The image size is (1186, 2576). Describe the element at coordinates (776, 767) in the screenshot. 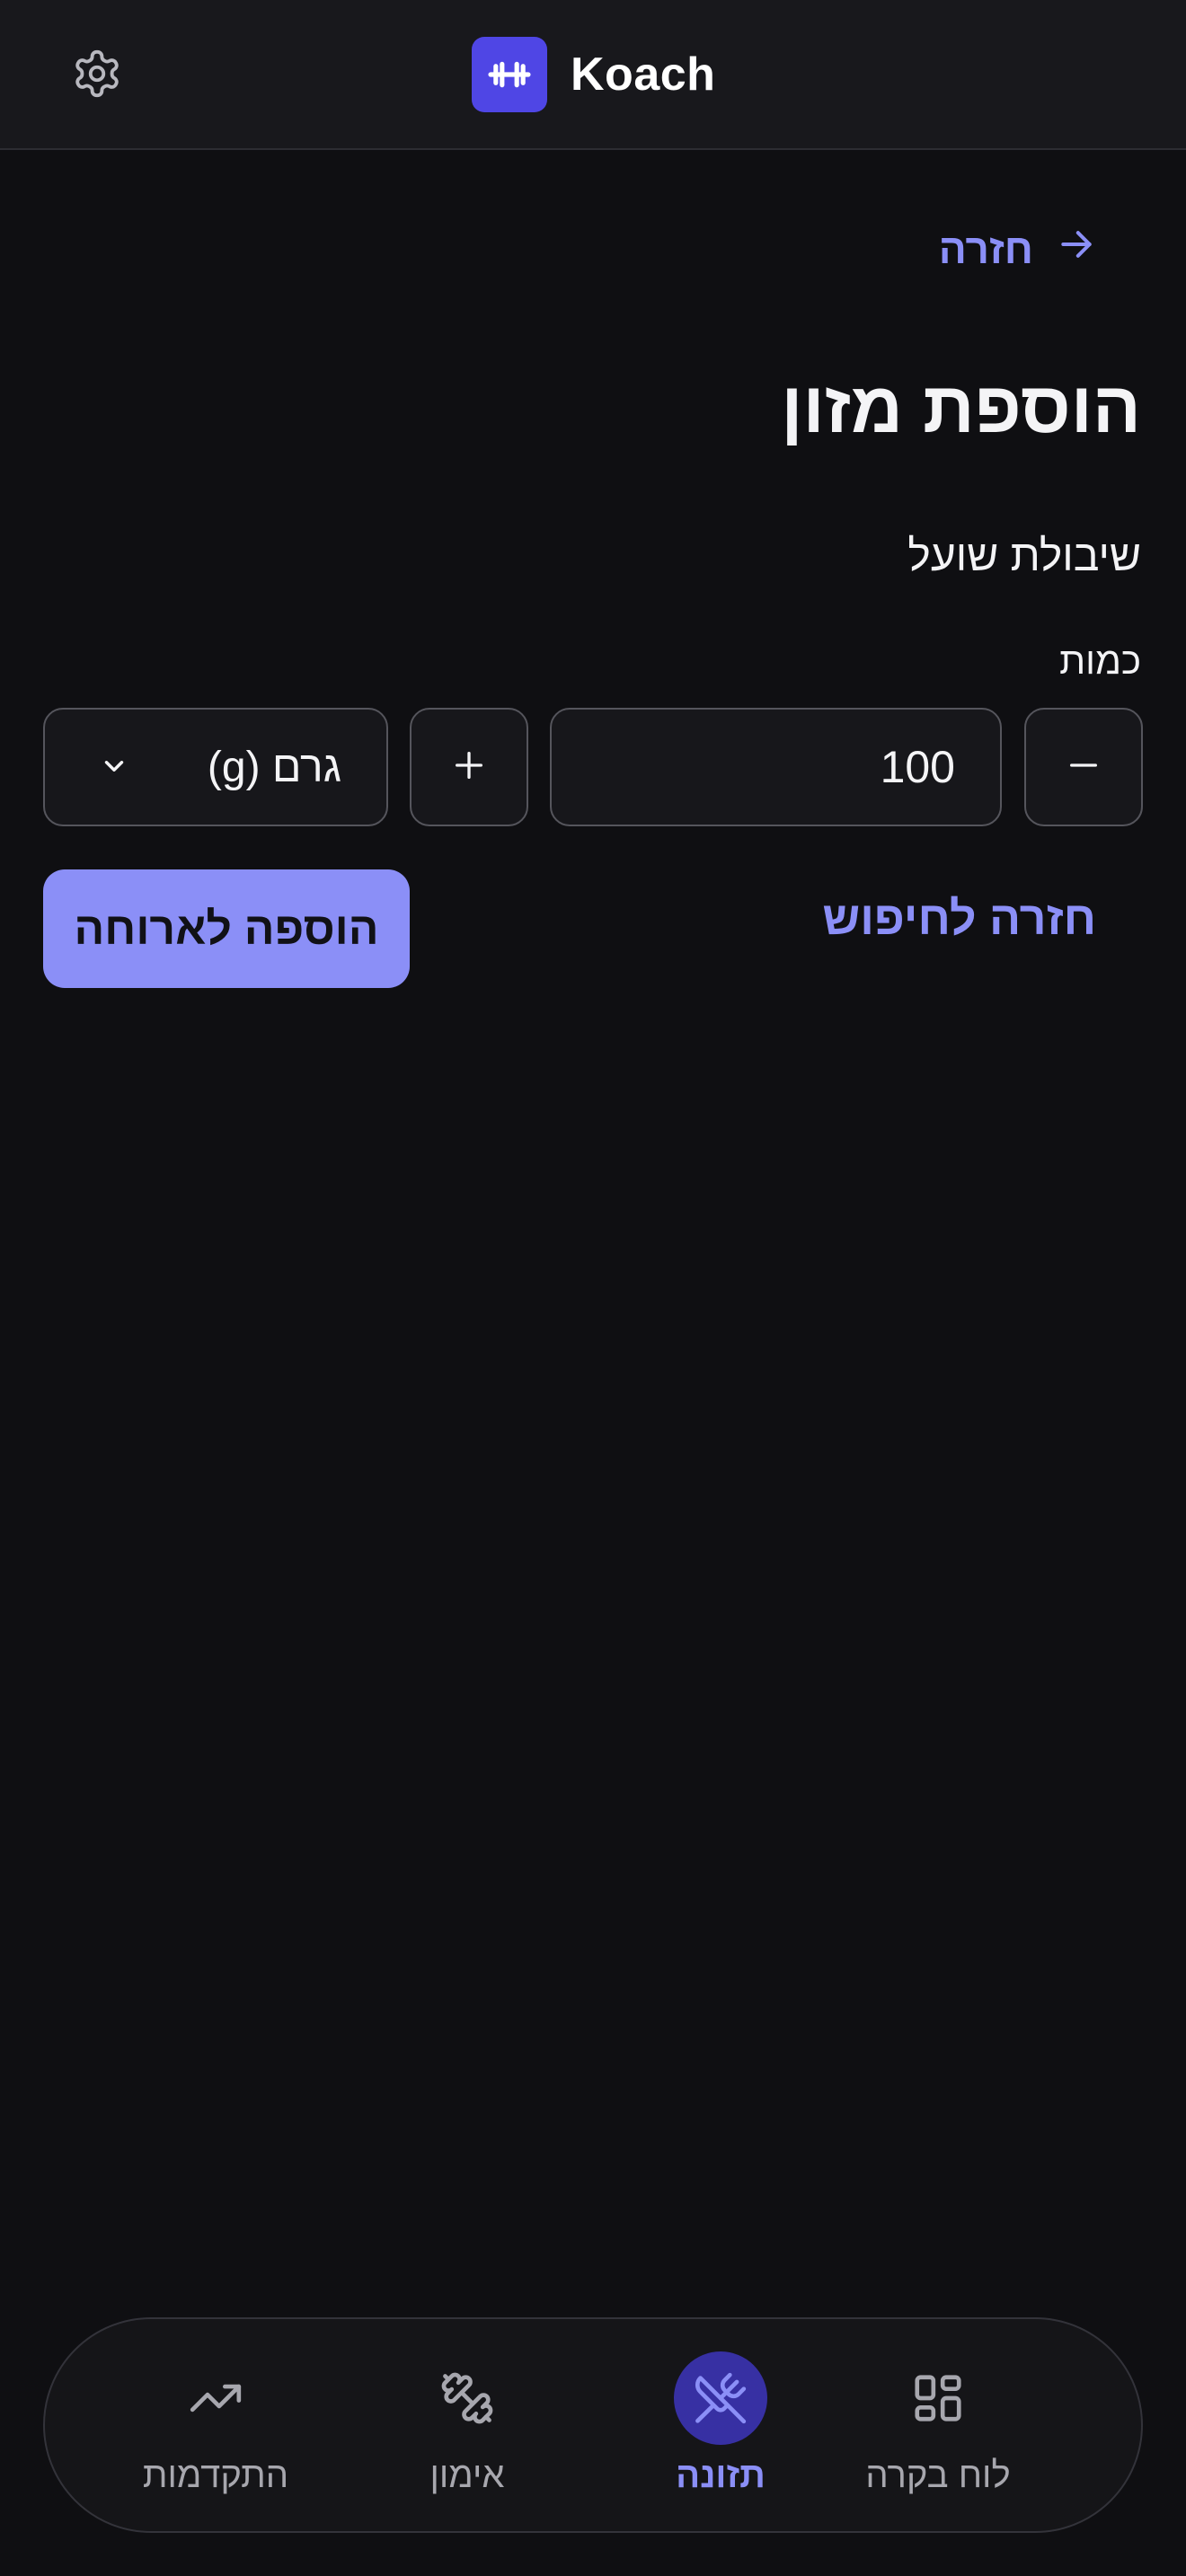

I see `quantity-input: 100` at that location.